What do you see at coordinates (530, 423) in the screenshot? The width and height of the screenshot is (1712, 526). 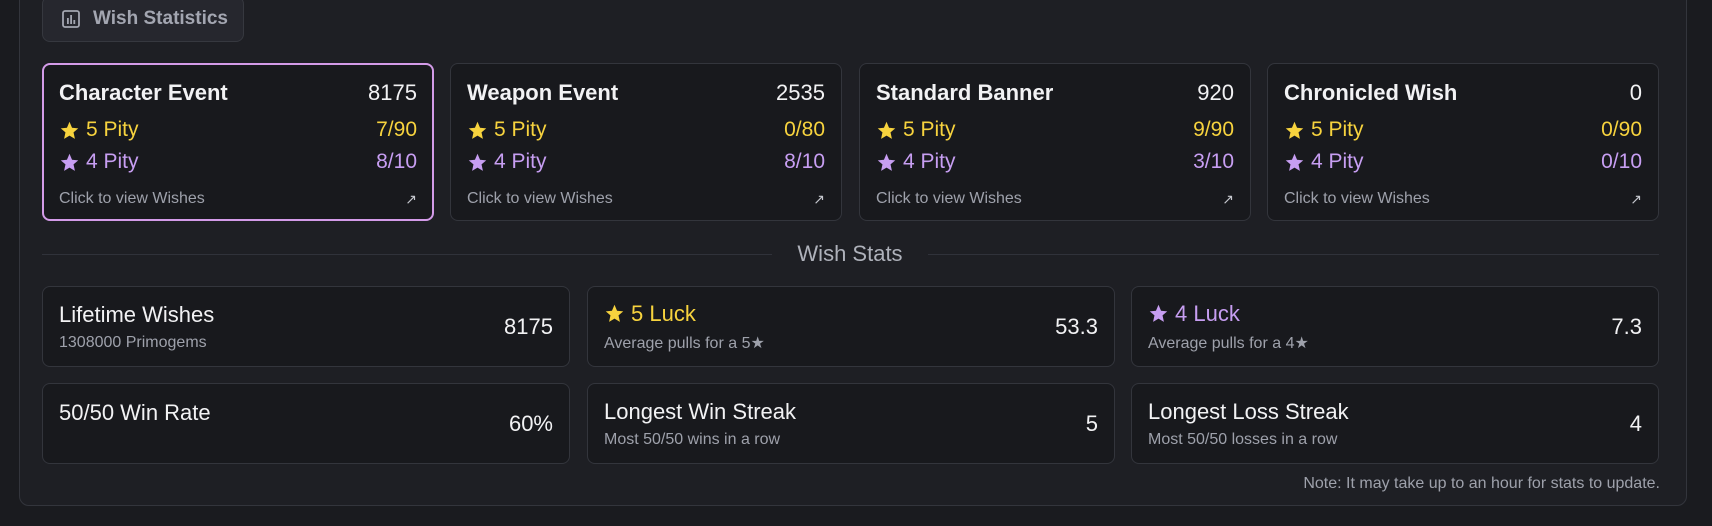 I see `stat-value: 60%` at bounding box center [530, 423].